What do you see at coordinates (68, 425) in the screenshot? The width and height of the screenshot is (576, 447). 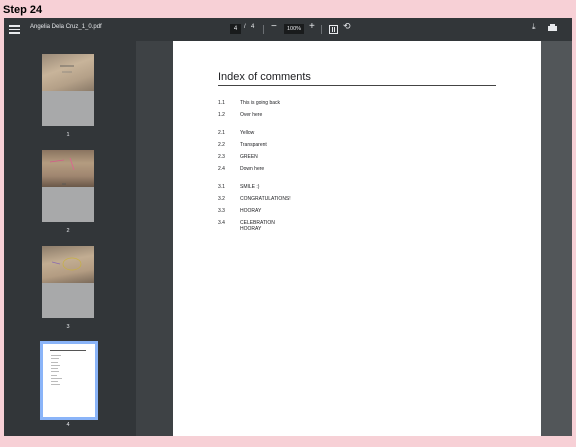 I see `page-thumbnail-label: 4` at bounding box center [68, 425].